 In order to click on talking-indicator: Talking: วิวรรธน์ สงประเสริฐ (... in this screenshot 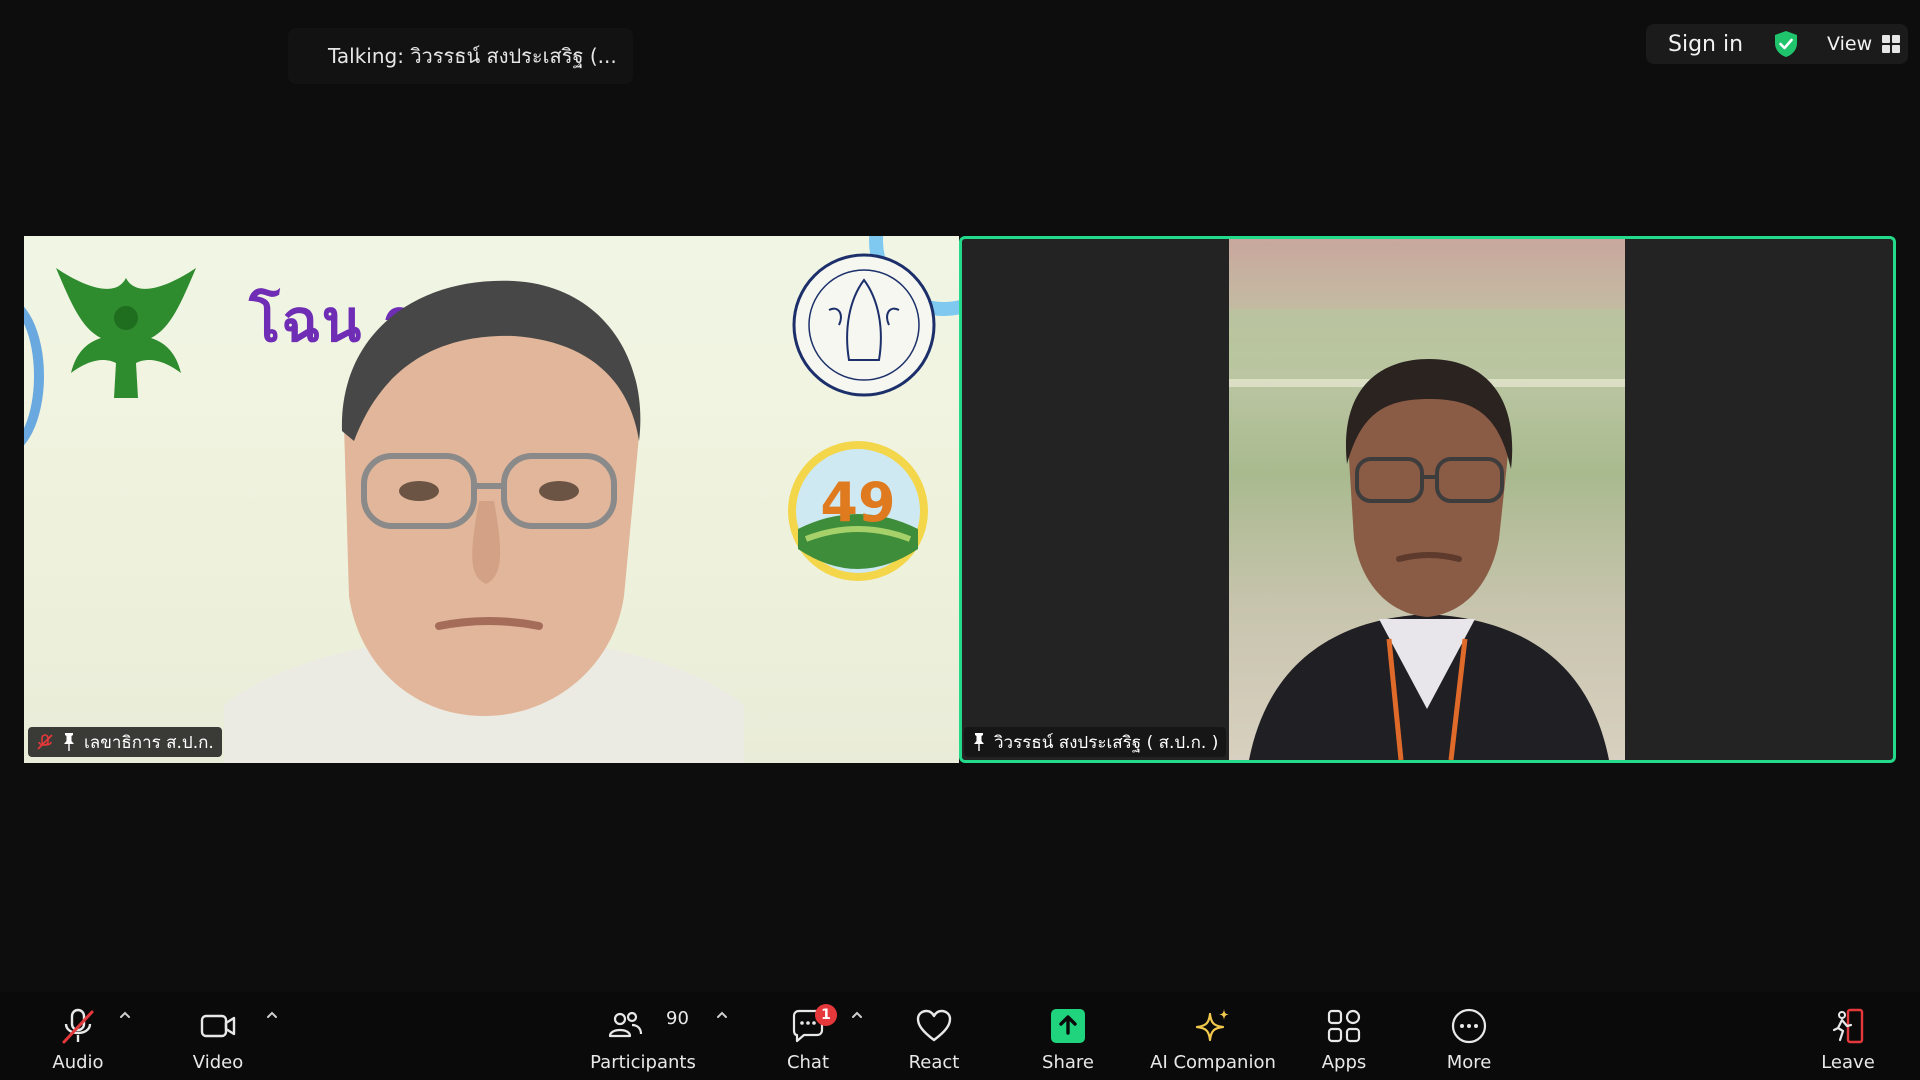, I will do `click(460, 56)`.